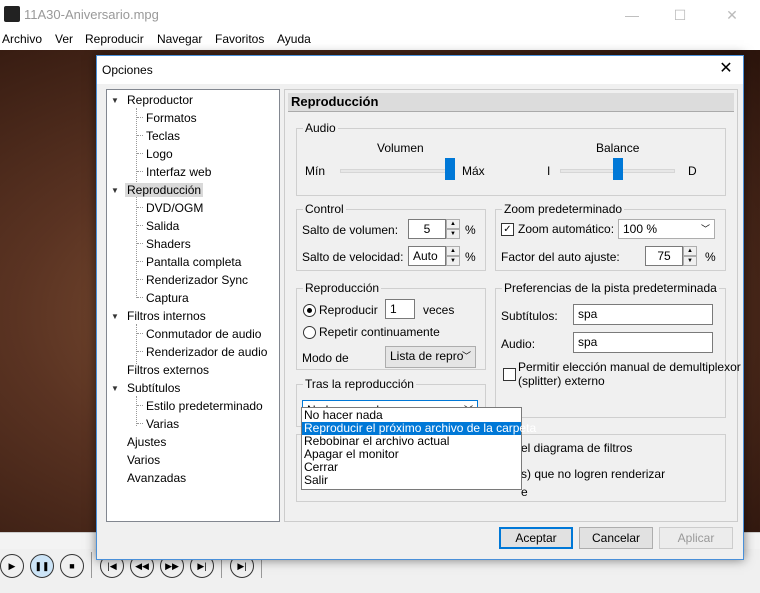 The height and width of the screenshot is (593, 760). What do you see at coordinates (617, 169) in the screenshot?
I see `balance-slider-thumb` at bounding box center [617, 169].